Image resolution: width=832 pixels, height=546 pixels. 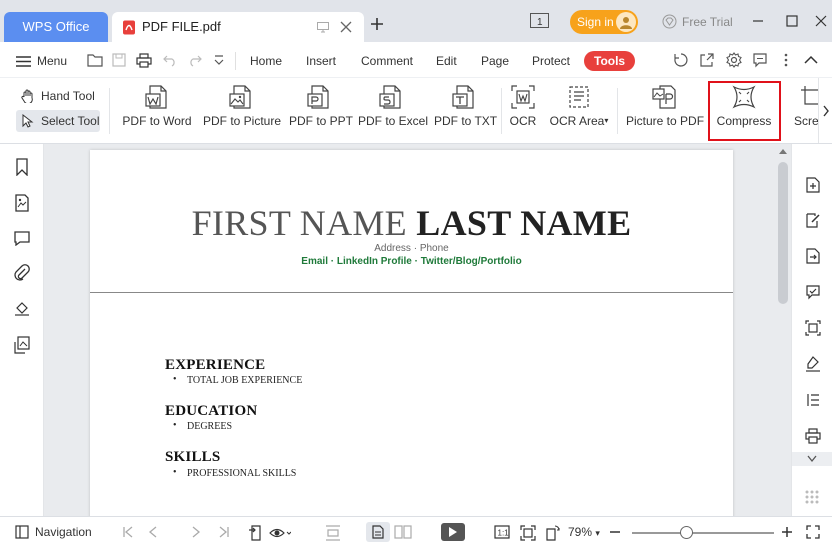 I want to click on settings-icon, so click(x=734, y=60).